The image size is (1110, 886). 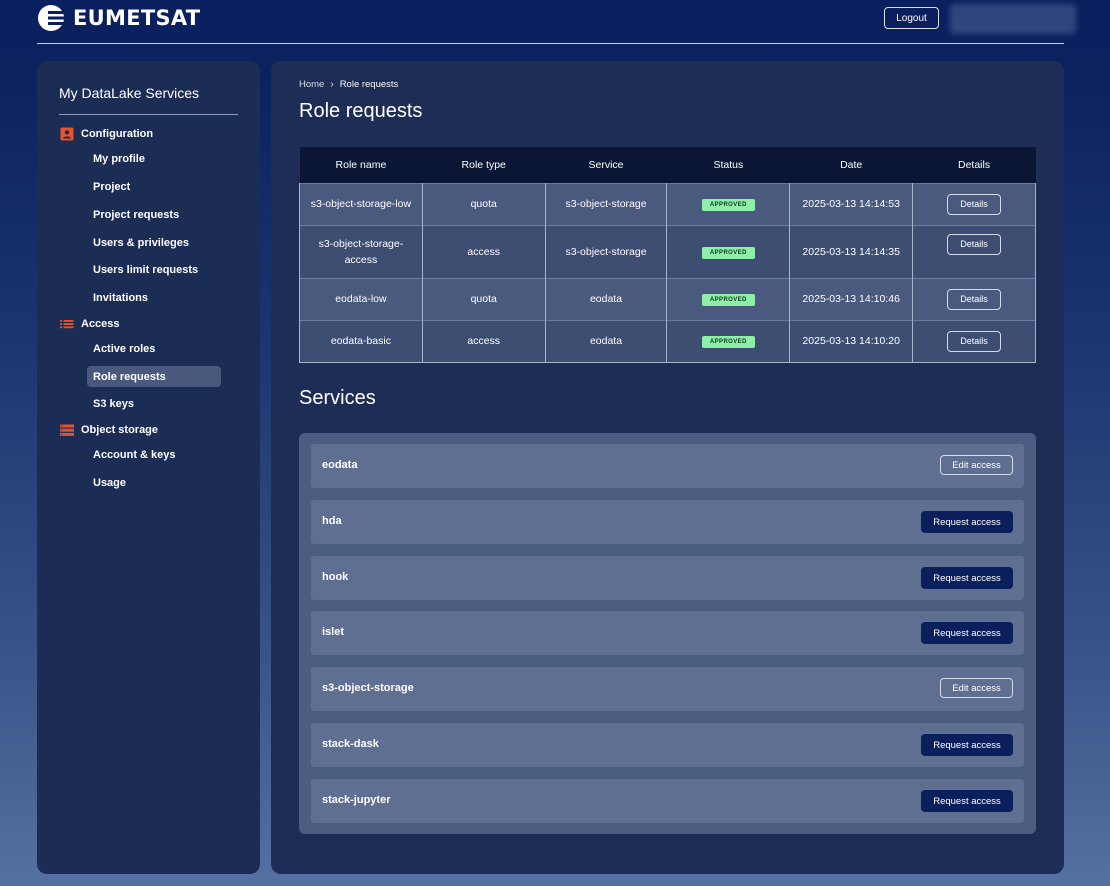 I want to click on sidebar-item-my-profile: My profile, so click(x=154, y=158).